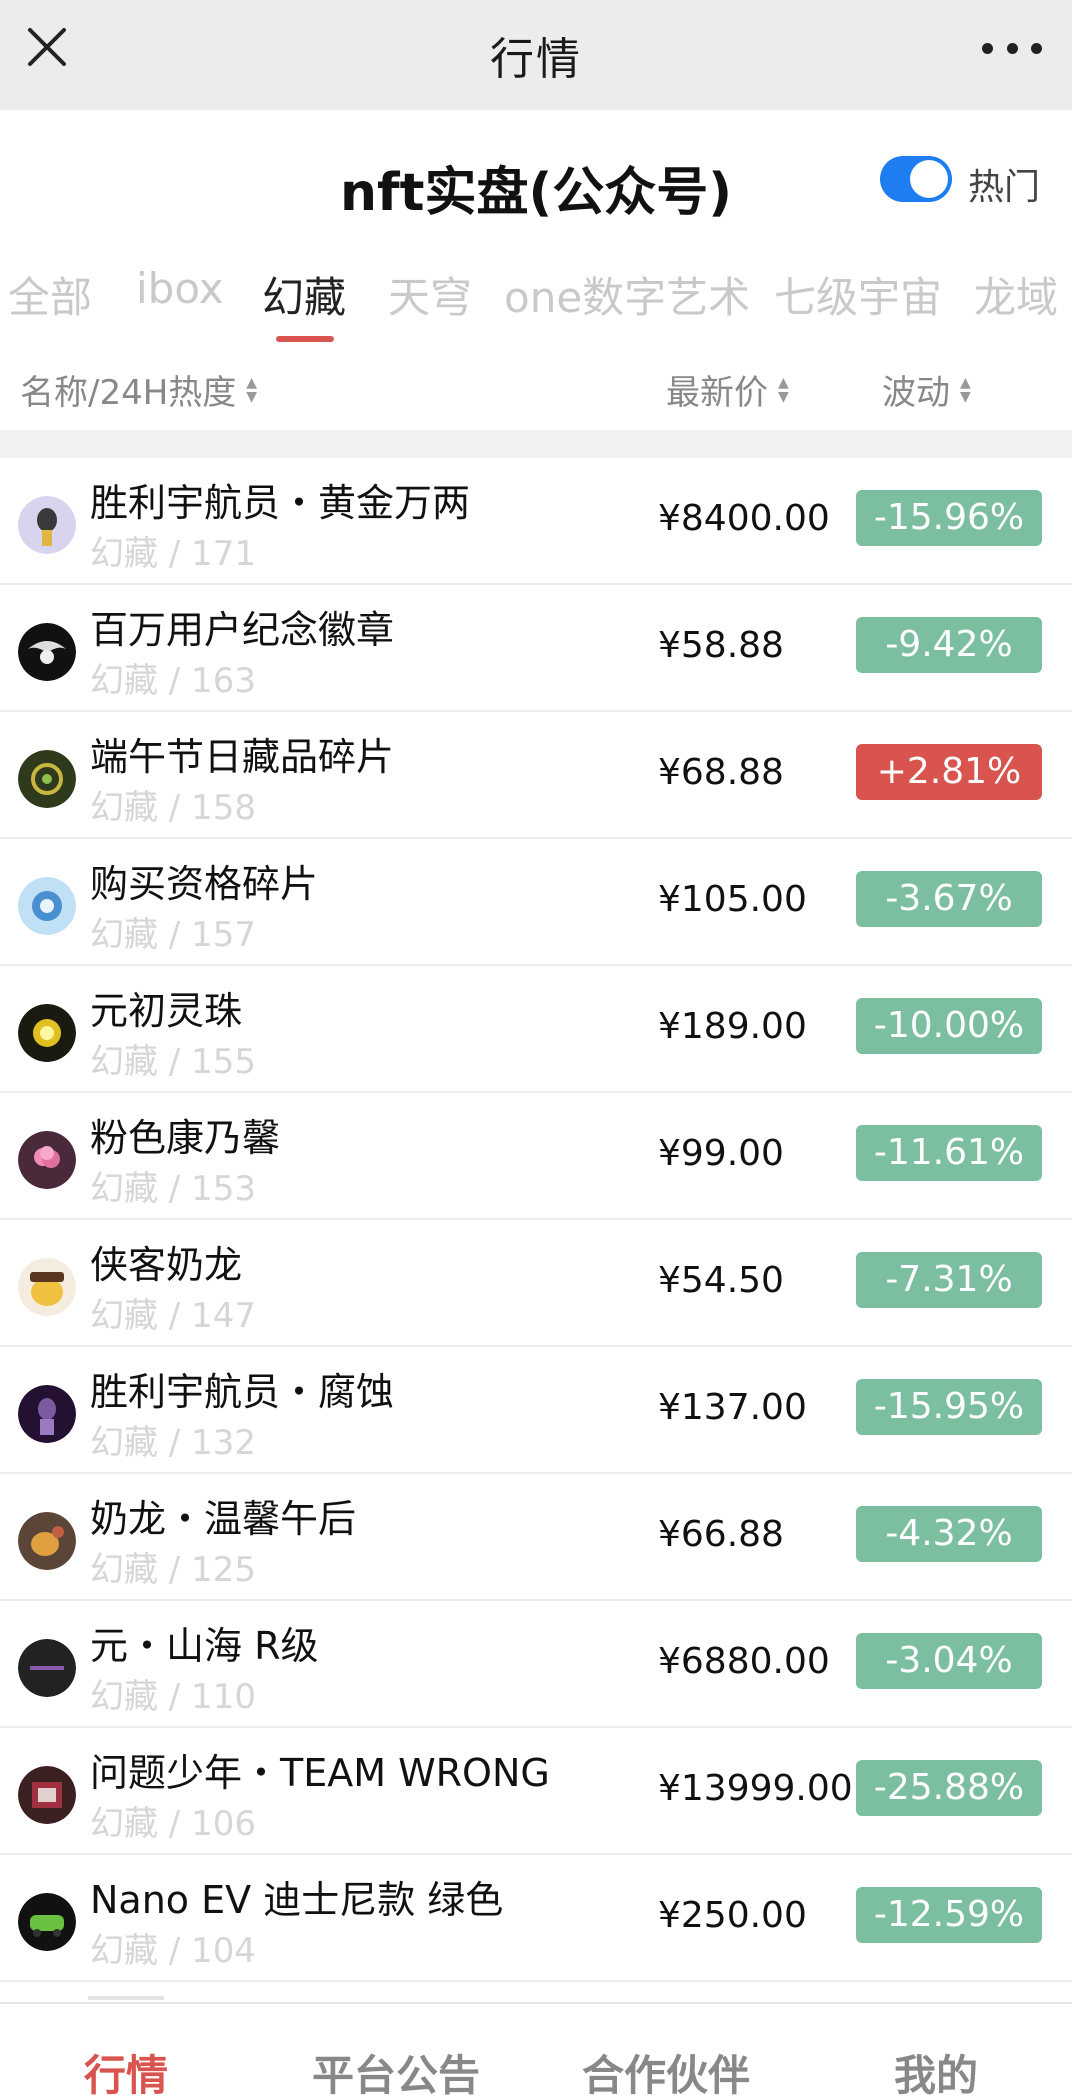  Describe the element at coordinates (536, 1029) in the screenshot. I see `list-item: 元初灵珠 幻藏 / 155 ¥189.00 -10.00%` at that location.